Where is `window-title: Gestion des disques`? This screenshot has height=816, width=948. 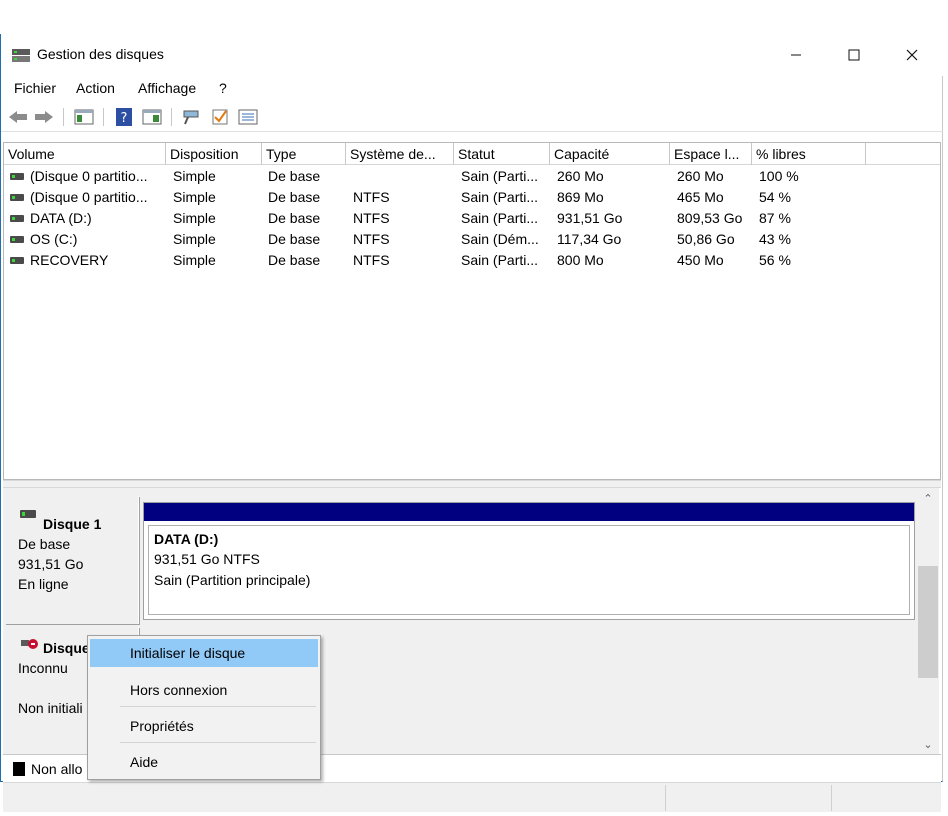 window-title: Gestion des disques is located at coordinates (100, 54).